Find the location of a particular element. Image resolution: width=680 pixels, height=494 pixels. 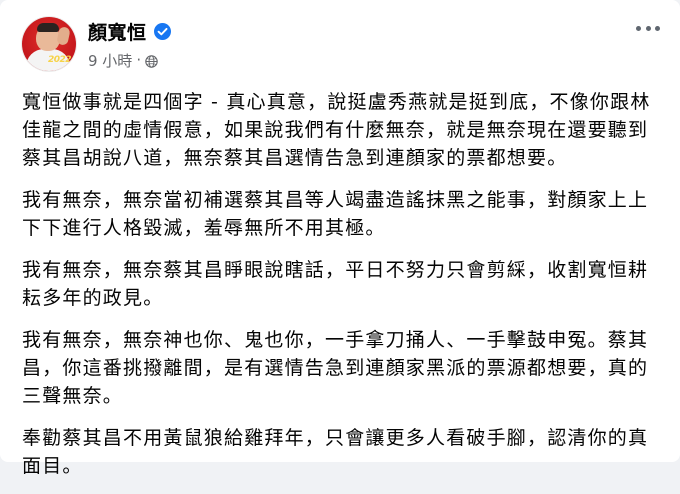

avatar-hair is located at coordinates (48, 27).